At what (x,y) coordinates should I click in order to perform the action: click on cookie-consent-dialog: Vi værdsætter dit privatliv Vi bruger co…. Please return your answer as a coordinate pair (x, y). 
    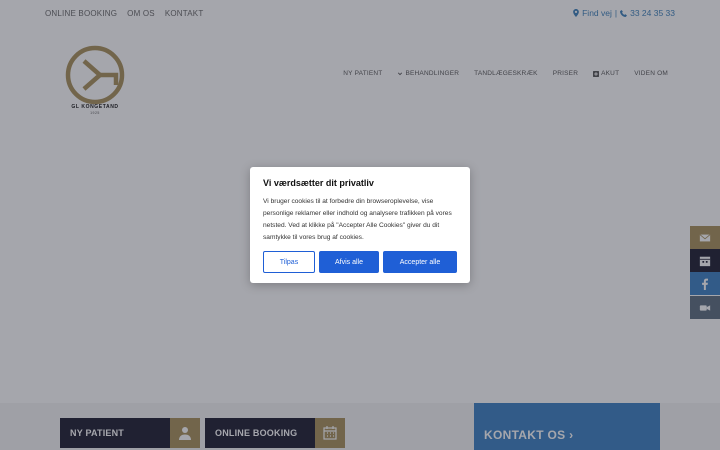
    Looking at the image, I should click on (360, 225).